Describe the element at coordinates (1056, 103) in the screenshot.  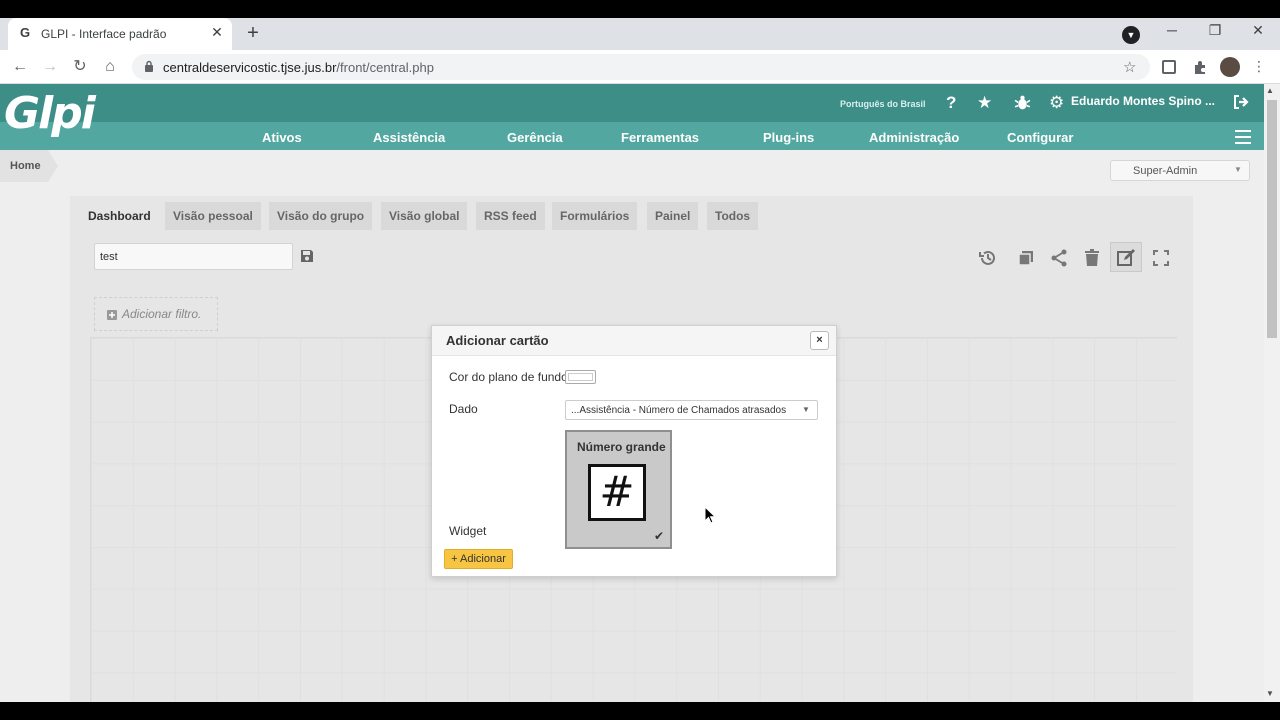
I see `preferences-gear-icon: ⚙` at that location.